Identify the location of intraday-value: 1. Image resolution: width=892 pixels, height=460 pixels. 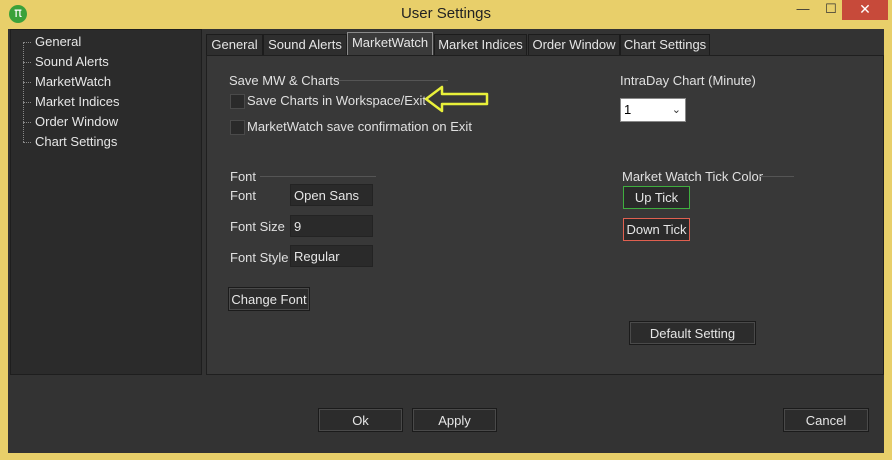
(628, 109).